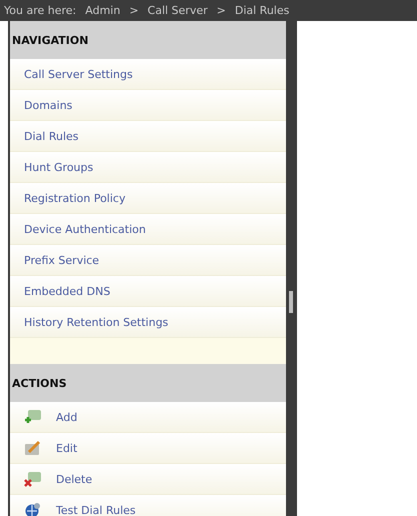 This screenshot has width=417, height=516. What do you see at coordinates (148, 383) in the screenshot?
I see `section-heading: ACTIONS` at bounding box center [148, 383].